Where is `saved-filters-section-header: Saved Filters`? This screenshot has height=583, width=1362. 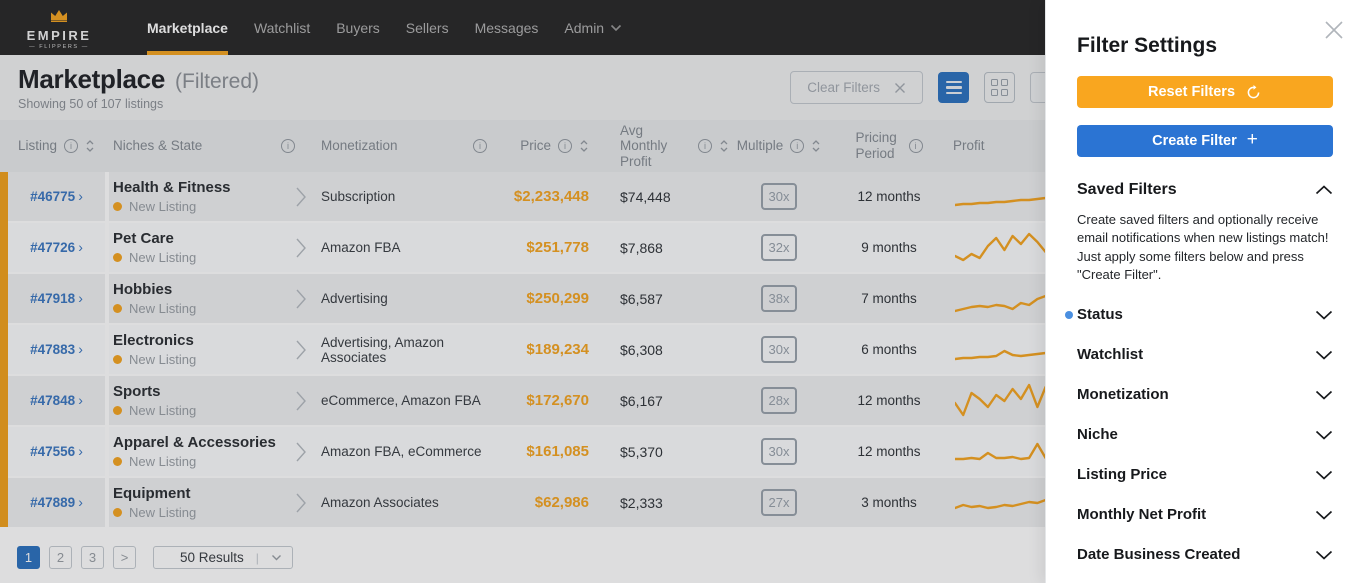
saved-filters-section-header: Saved Filters is located at coordinates (1205, 190).